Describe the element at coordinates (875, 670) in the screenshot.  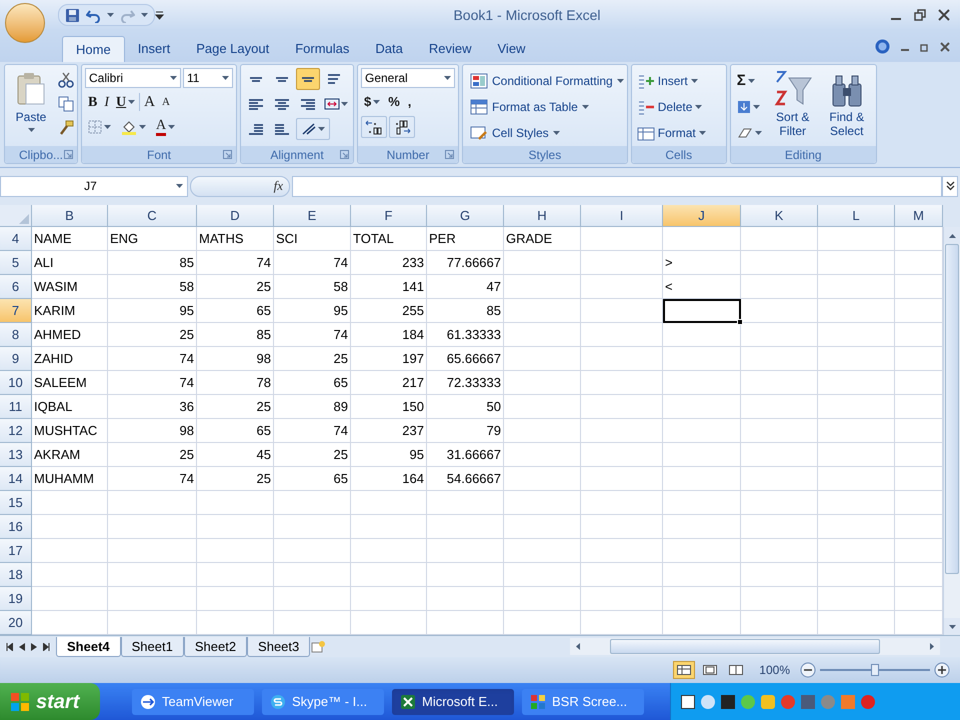
I see `zoom-slider` at that location.